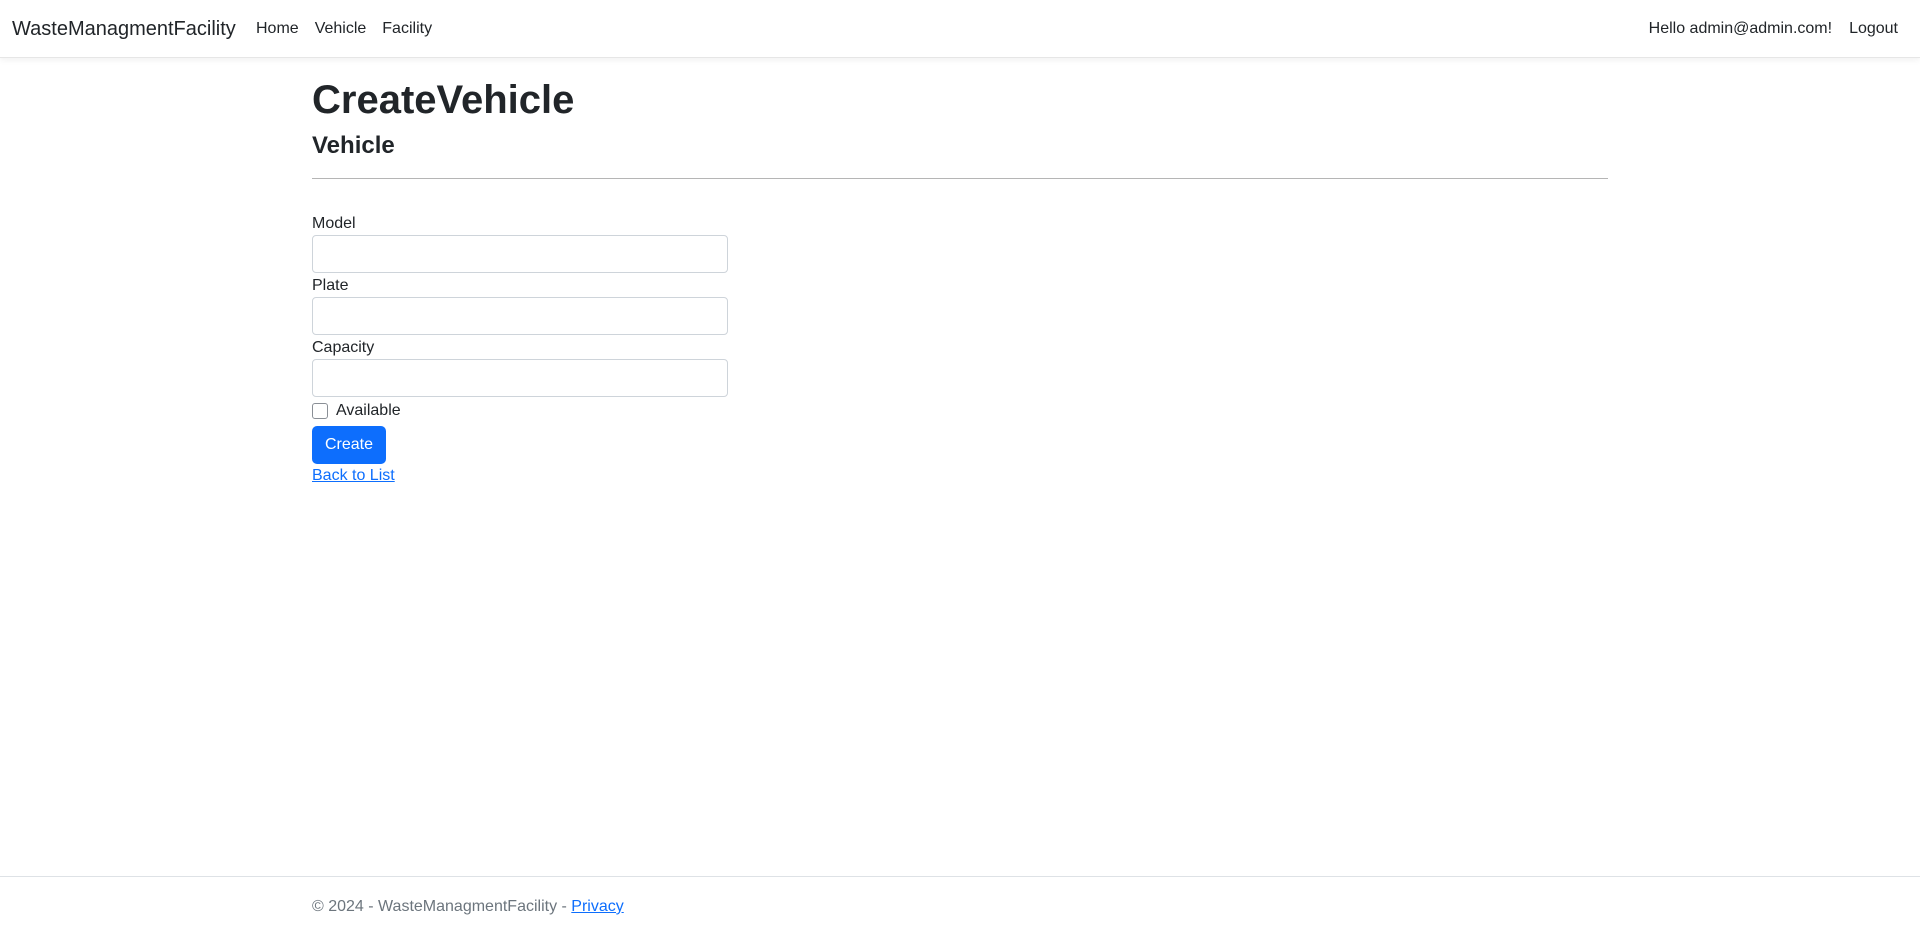 The image size is (1920, 937). What do you see at coordinates (334, 223) in the screenshot?
I see `model-label: Model` at bounding box center [334, 223].